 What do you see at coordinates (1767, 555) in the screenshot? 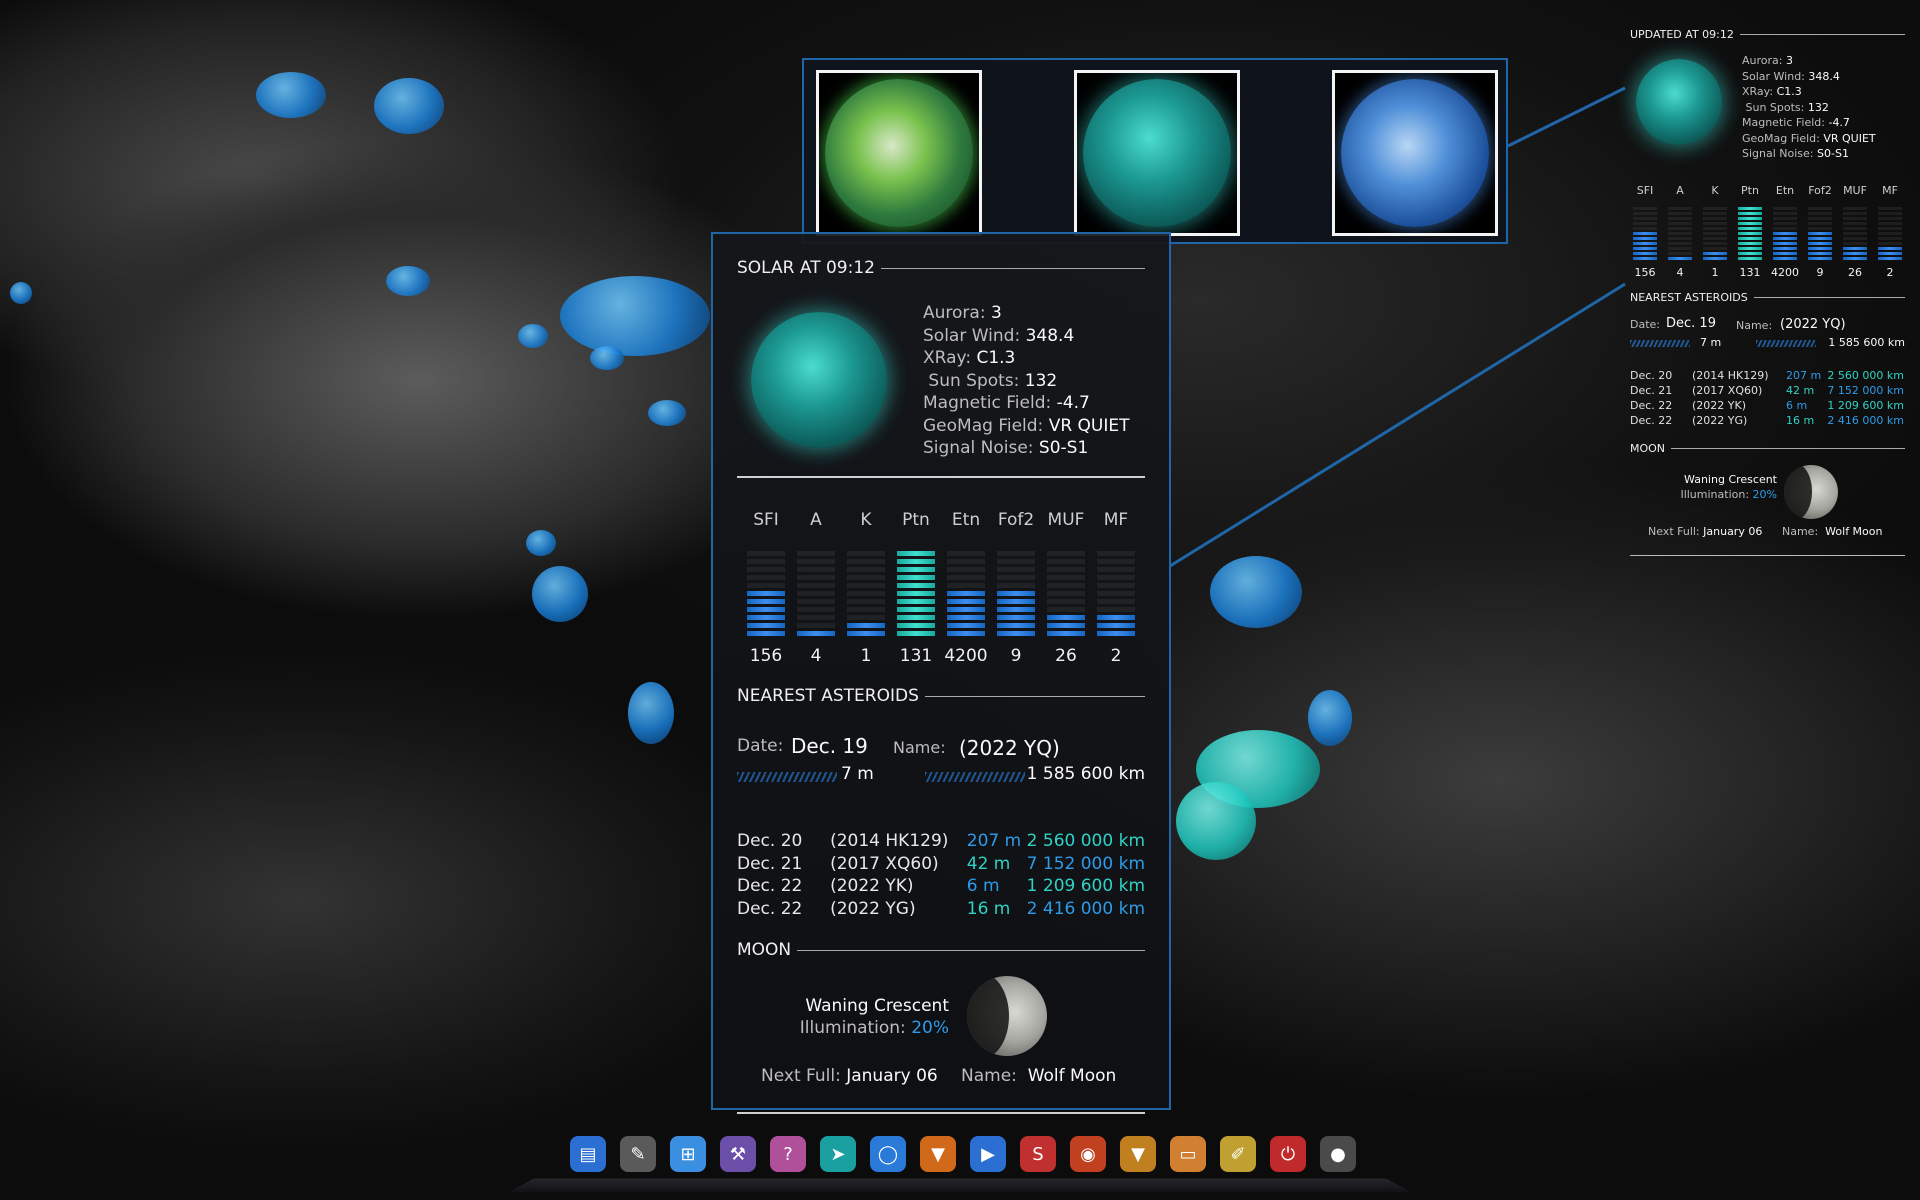
I see `divider` at bounding box center [1767, 555].